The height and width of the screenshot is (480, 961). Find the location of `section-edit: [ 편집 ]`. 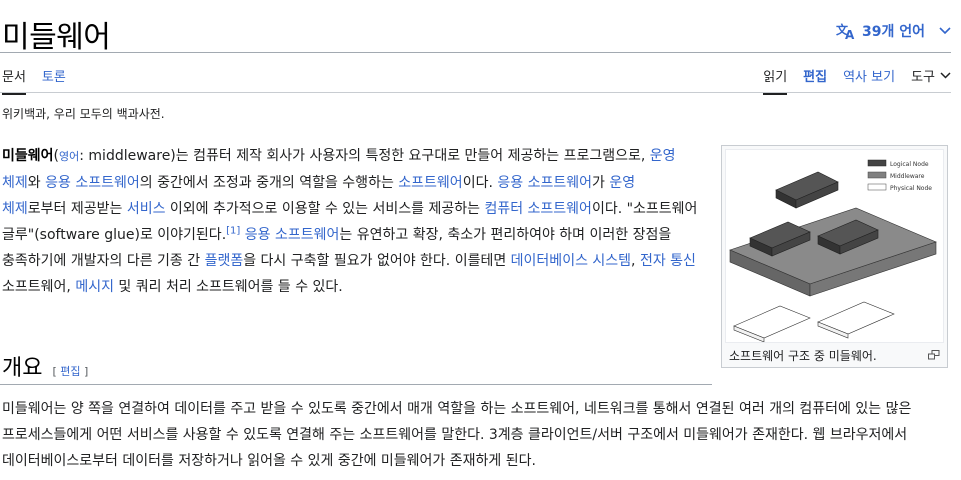

section-edit: [ 편집 ] is located at coordinates (70, 371).